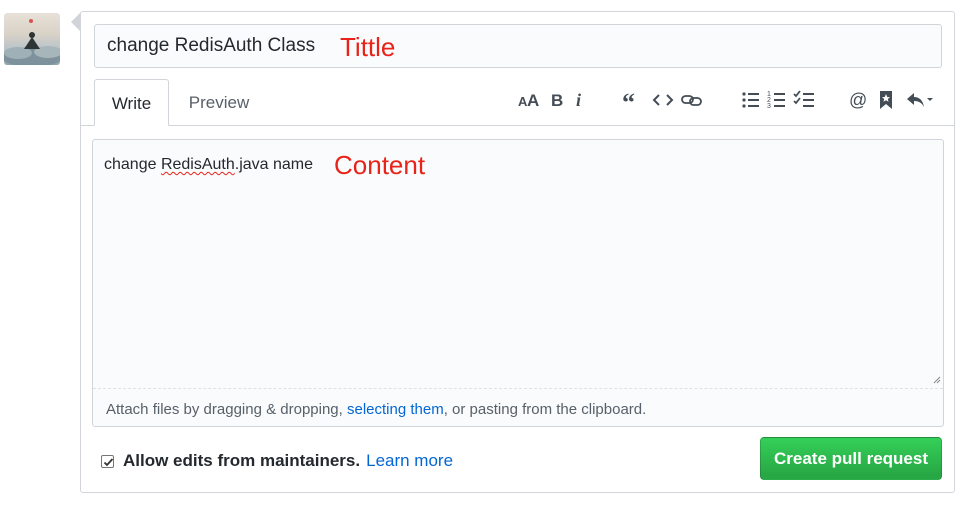 This screenshot has width=964, height=505. What do you see at coordinates (395, 409) in the screenshot?
I see `select-files-link: selecting them` at bounding box center [395, 409].